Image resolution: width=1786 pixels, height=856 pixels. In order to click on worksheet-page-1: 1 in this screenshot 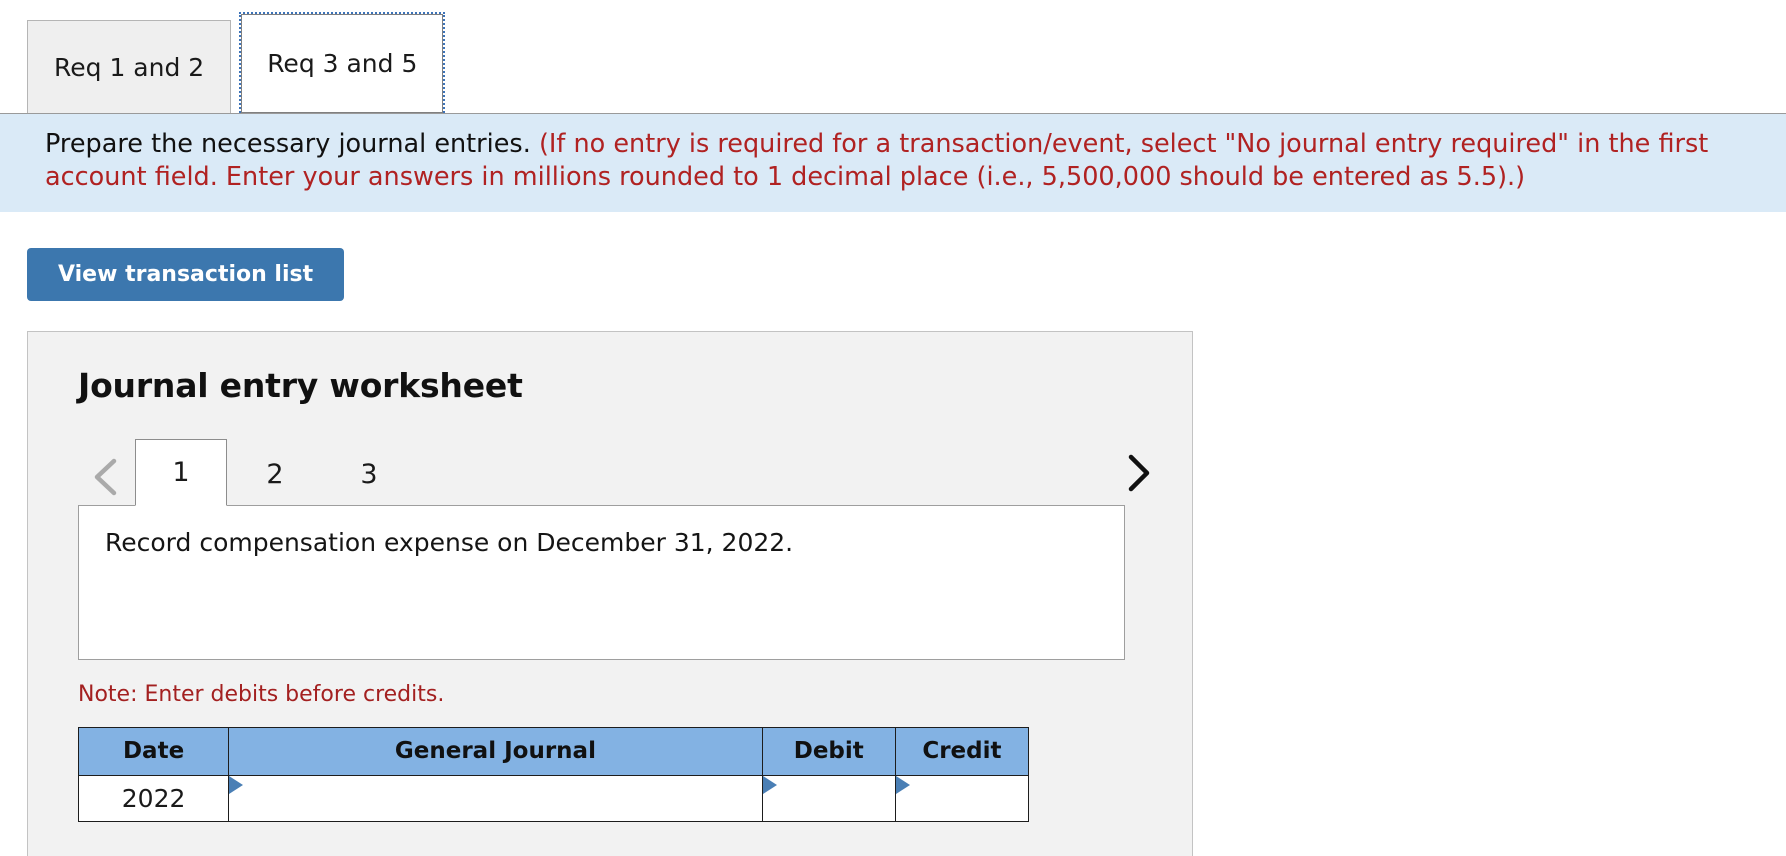, I will do `click(181, 472)`.